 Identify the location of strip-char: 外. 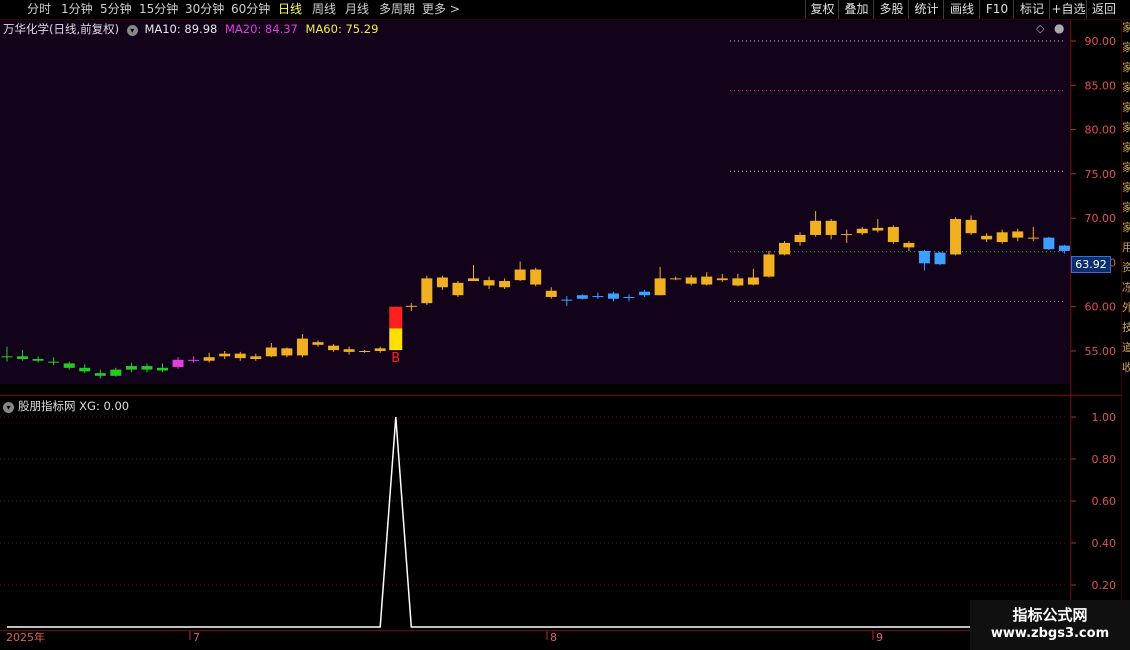
(1126, 308).